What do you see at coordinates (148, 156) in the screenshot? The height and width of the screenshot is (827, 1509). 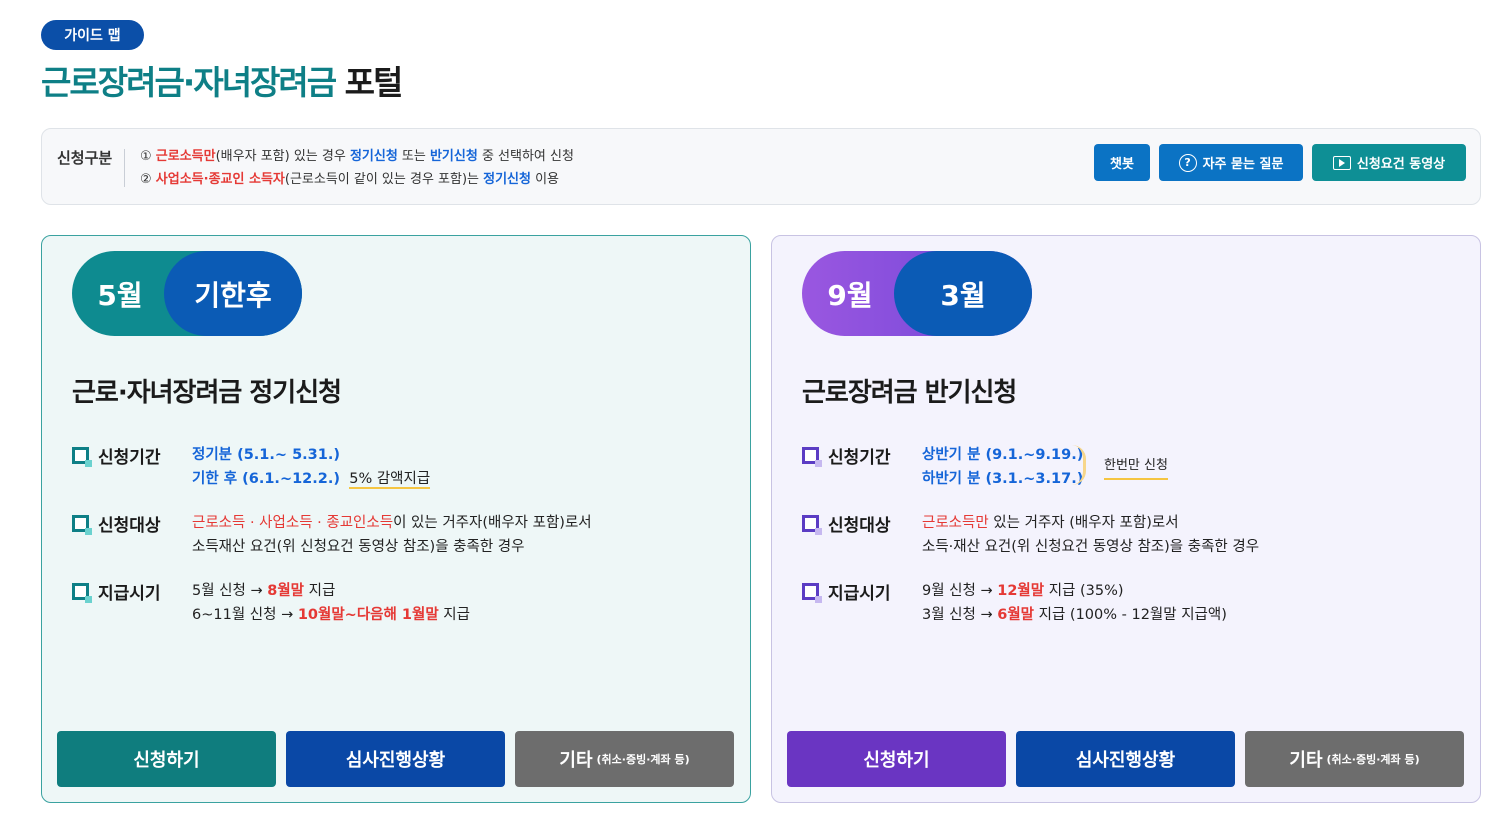 I see `info-line1-prefix: ①` at bounding box center [148, 156].